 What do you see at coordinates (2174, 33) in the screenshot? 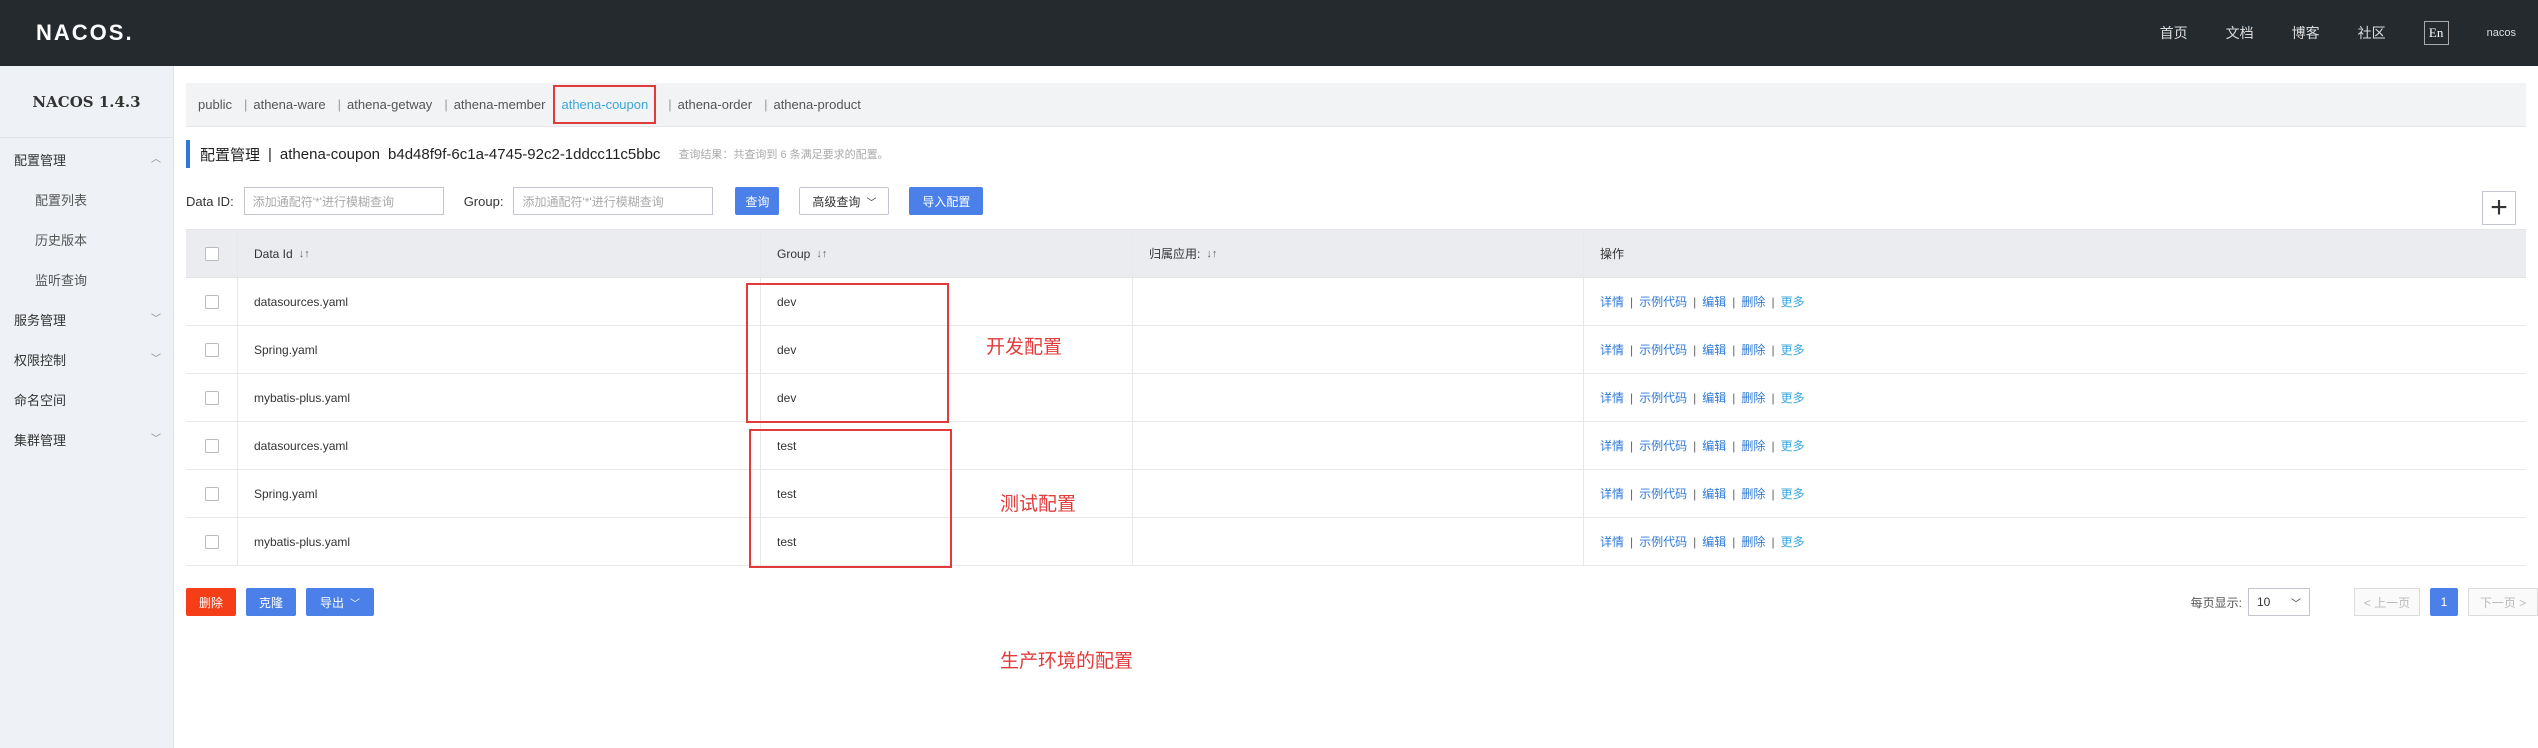
I see `nav-home: 首页` at bounding box center [2174, 33].